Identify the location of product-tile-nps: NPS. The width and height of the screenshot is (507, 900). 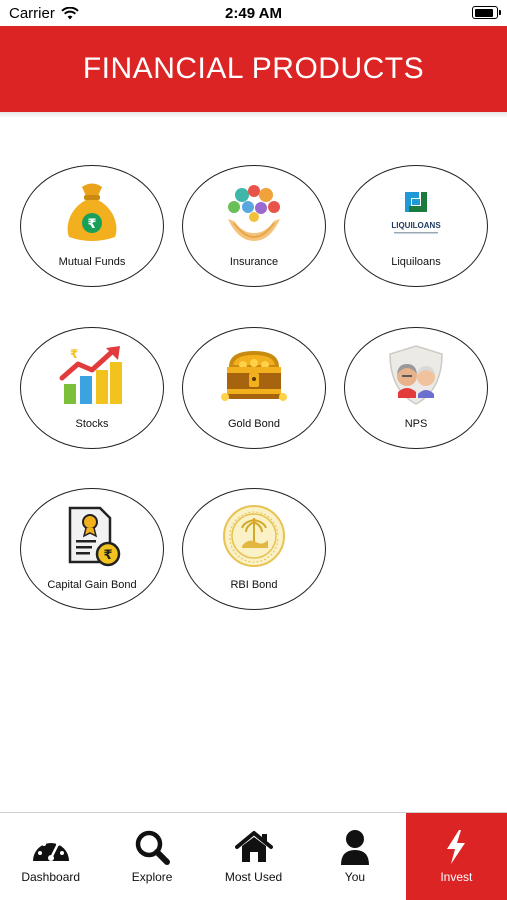
(416, 388).